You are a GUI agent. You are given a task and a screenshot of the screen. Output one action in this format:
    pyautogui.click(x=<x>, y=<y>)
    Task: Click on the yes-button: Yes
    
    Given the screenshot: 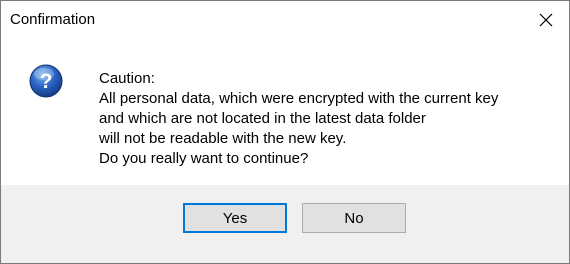 What is the action you would take?
    pyautogui.click(x=235, y=218)
    